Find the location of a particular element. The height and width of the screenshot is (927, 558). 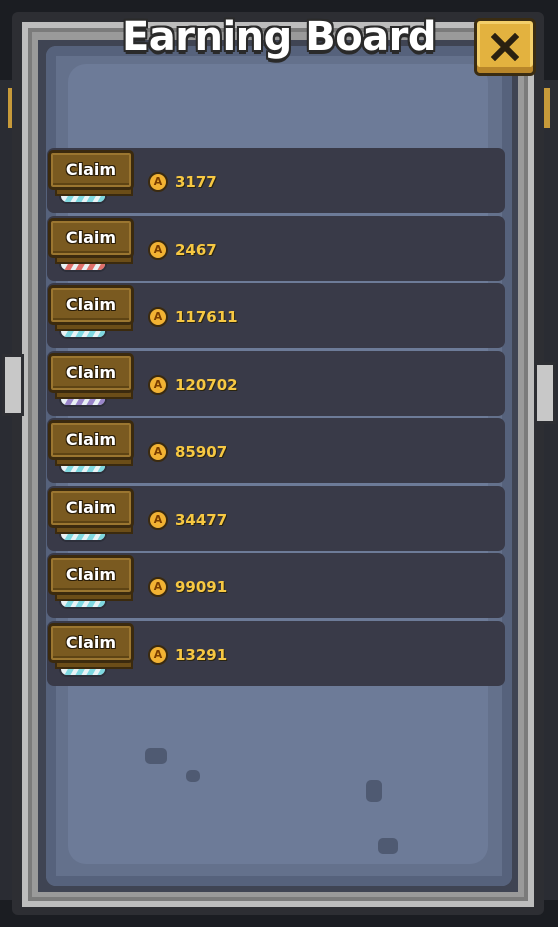

earning-row: Claim A 117611 is located at coordinates (276, 315).